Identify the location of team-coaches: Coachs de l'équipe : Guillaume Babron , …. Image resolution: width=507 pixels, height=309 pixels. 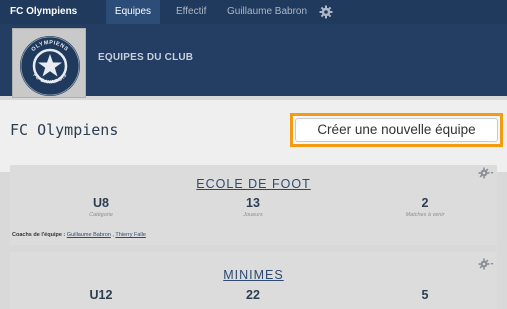
(79, 235).